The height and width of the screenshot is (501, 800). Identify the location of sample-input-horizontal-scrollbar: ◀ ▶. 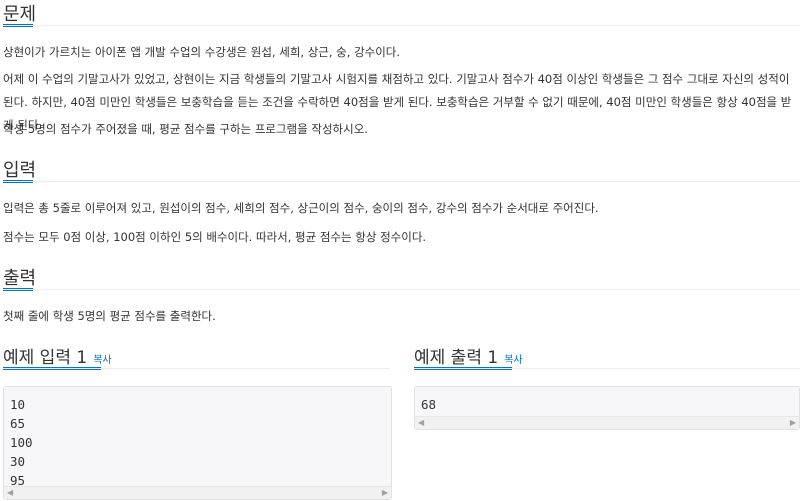
(197, 492).